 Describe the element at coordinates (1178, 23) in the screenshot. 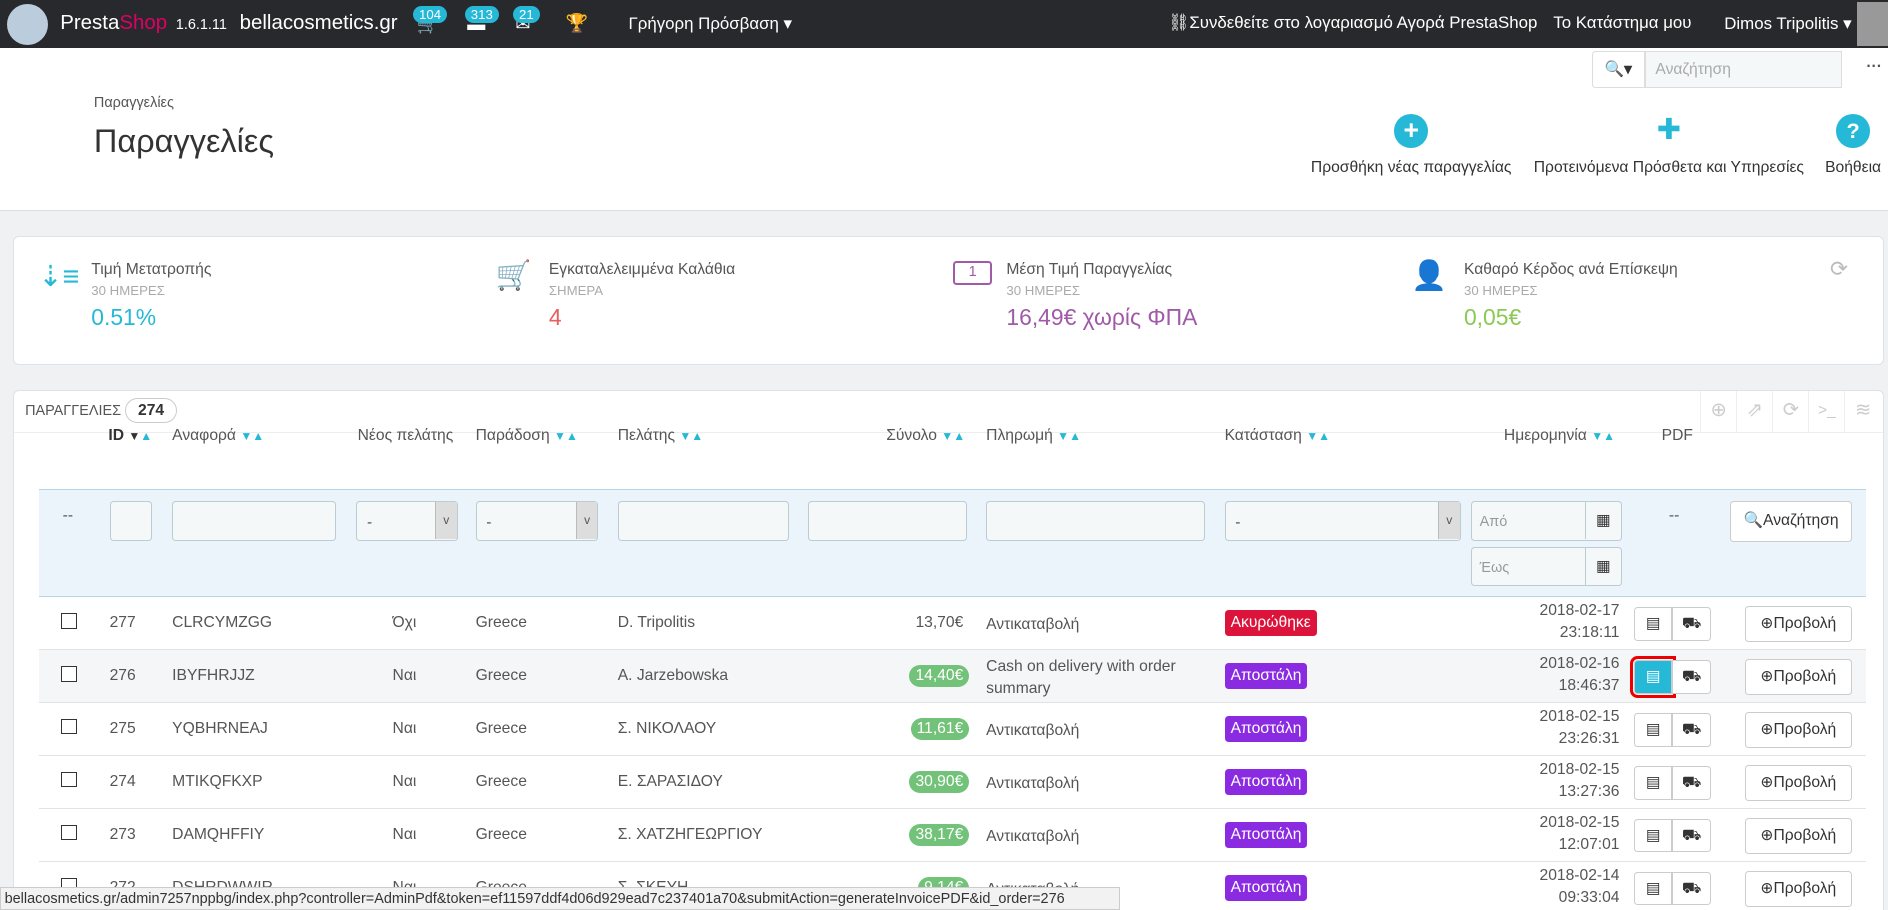

I see `link-icon: ⛓` at that location.